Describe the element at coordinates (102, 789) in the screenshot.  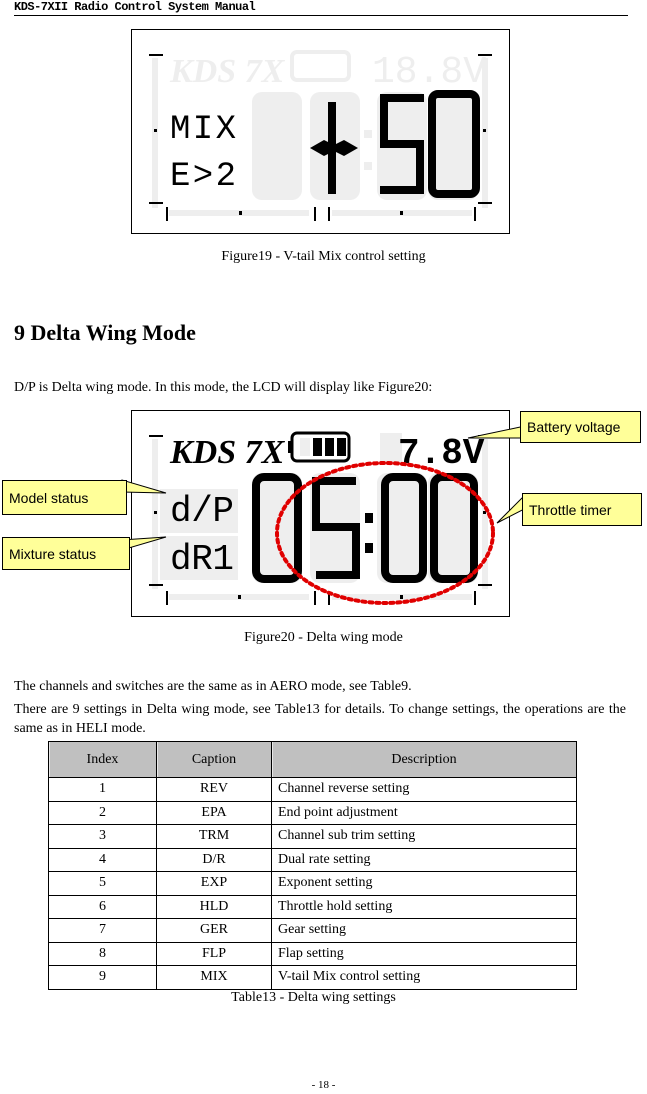
I see `cell-index: 1` at that location.